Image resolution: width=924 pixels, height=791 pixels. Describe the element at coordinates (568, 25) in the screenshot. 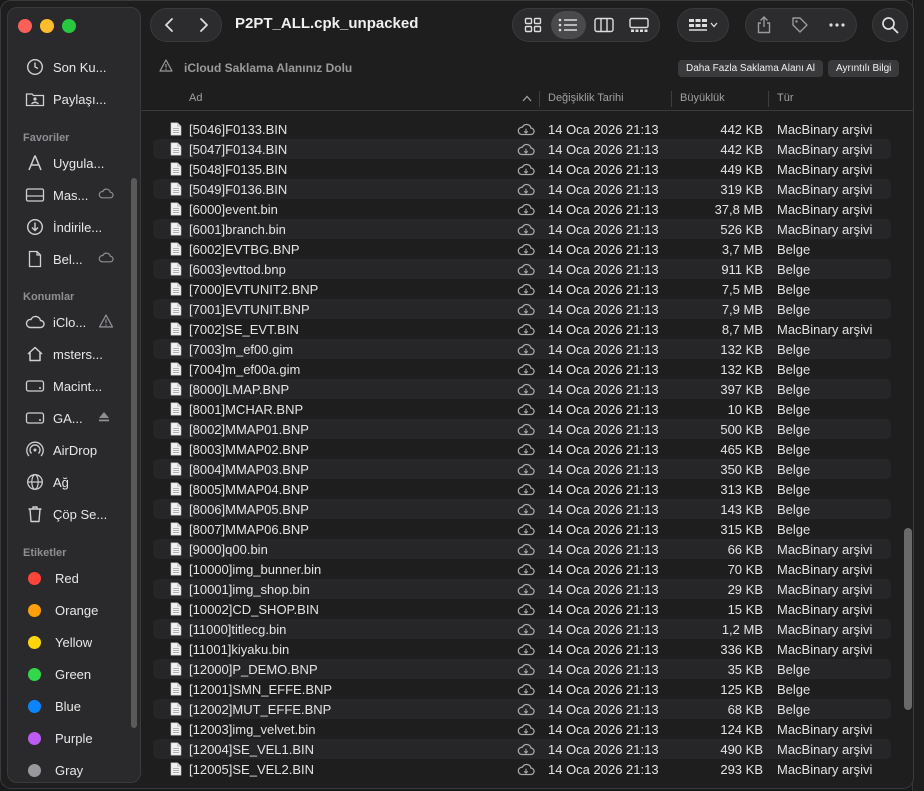

I see `list-view-button` at that location.